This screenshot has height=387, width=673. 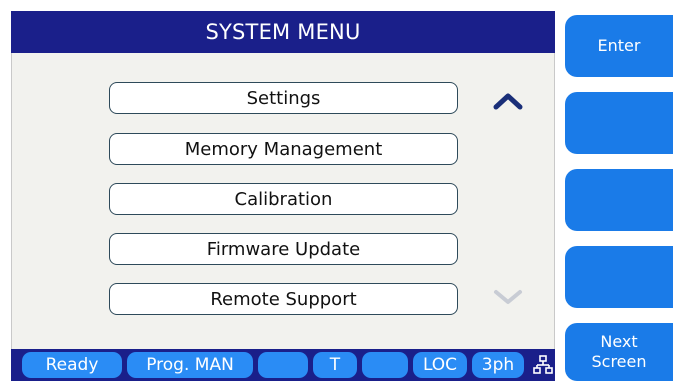 What do you see at coordinates (335, 365) in the screenshot?
I see `status-t: T` at bounding box center [335, 365].